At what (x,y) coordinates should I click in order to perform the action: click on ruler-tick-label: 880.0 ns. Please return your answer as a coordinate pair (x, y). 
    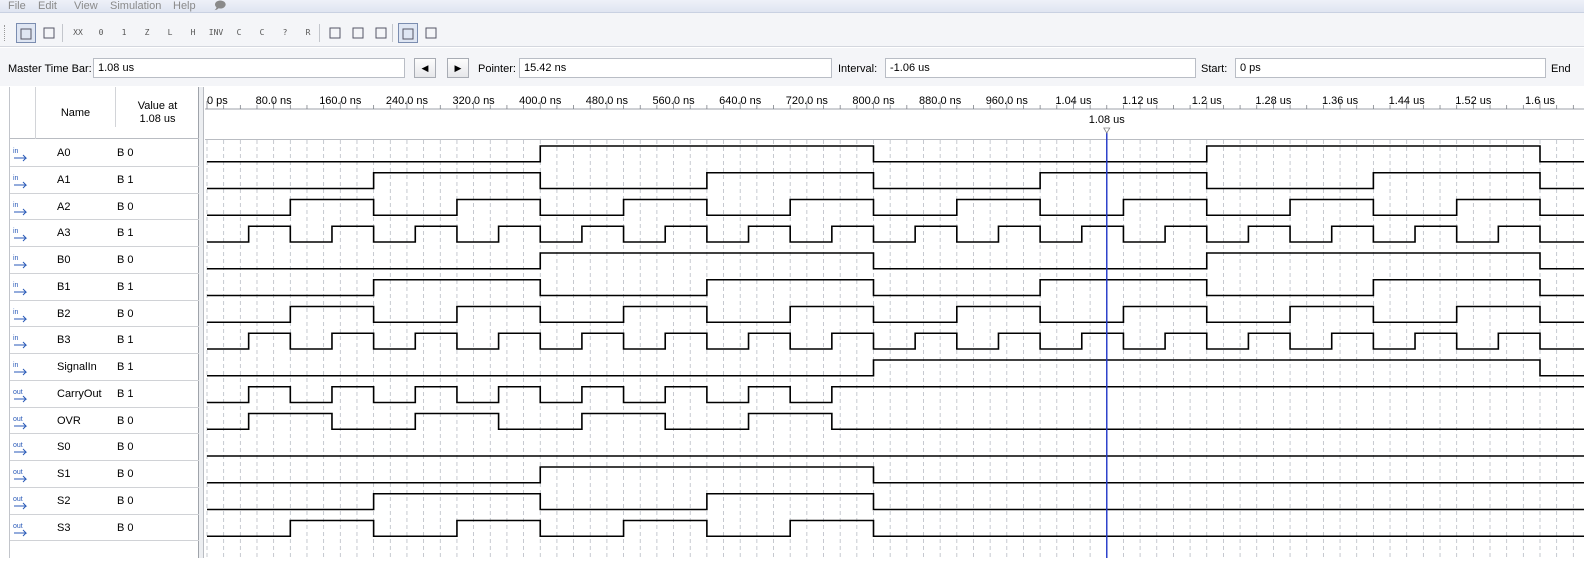
    Looking at the image, I should click on (940, 101).